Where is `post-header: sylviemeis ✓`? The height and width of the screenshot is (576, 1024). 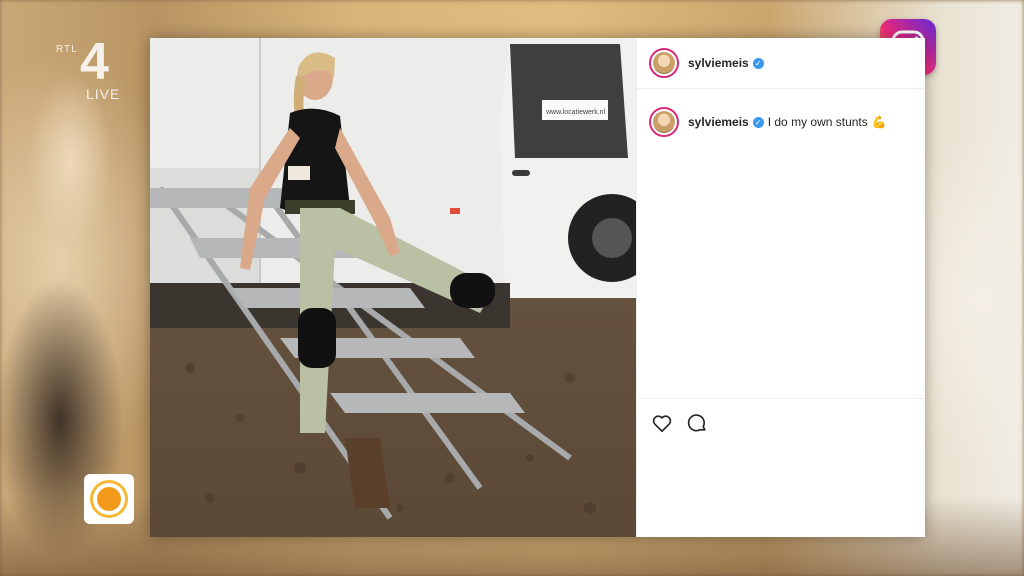 post-header: sylviemeis ✓ is located at coordinates (781, 63).